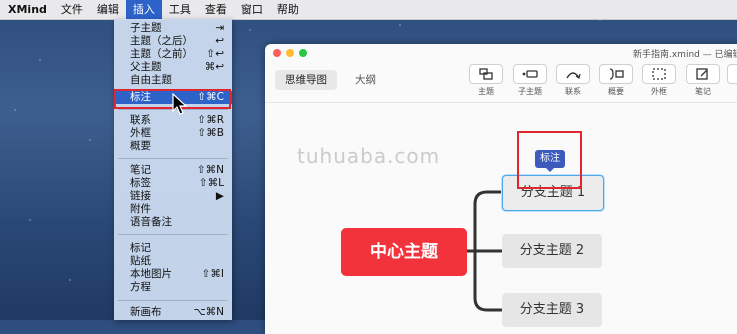 The width and height of the screenshot is (737, 334). What do you see at coordinates (303, 53) in the screenshot?
I see `zoom-window-button` at bounding box center [303, 53].